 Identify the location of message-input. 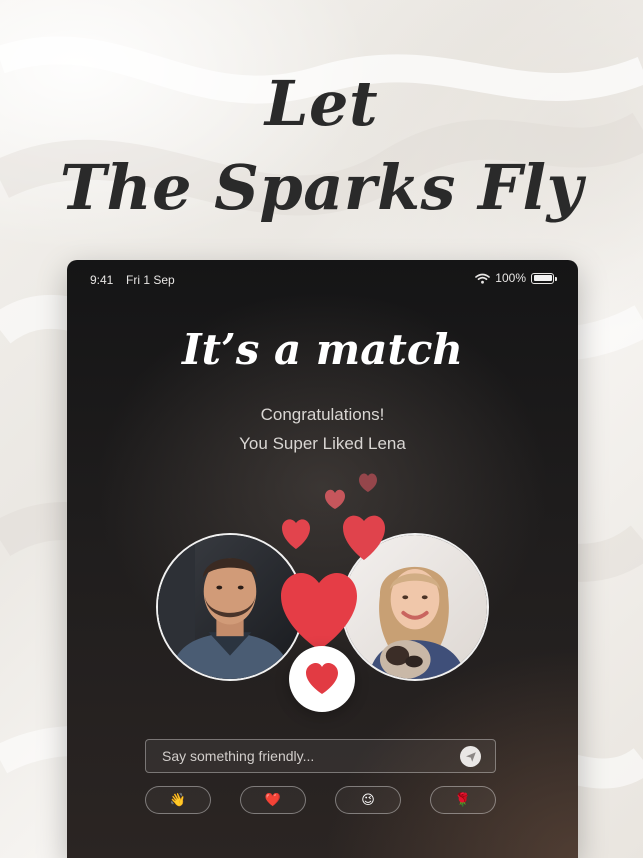
(296, 756).